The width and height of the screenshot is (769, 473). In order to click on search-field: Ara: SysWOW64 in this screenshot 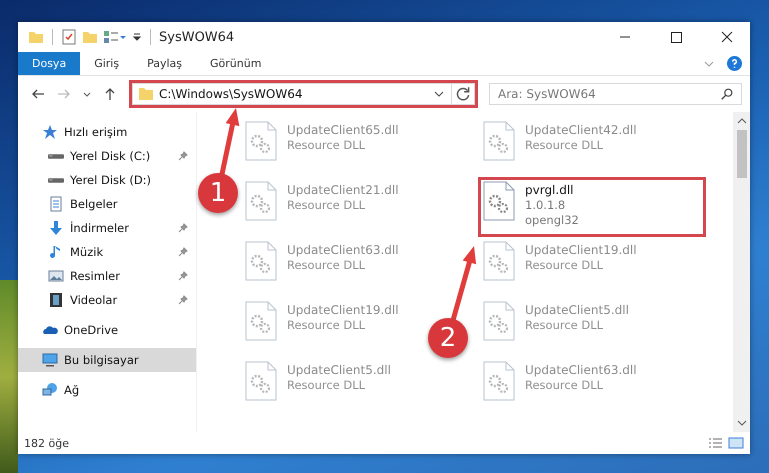, I will do `click(615, 94)`.